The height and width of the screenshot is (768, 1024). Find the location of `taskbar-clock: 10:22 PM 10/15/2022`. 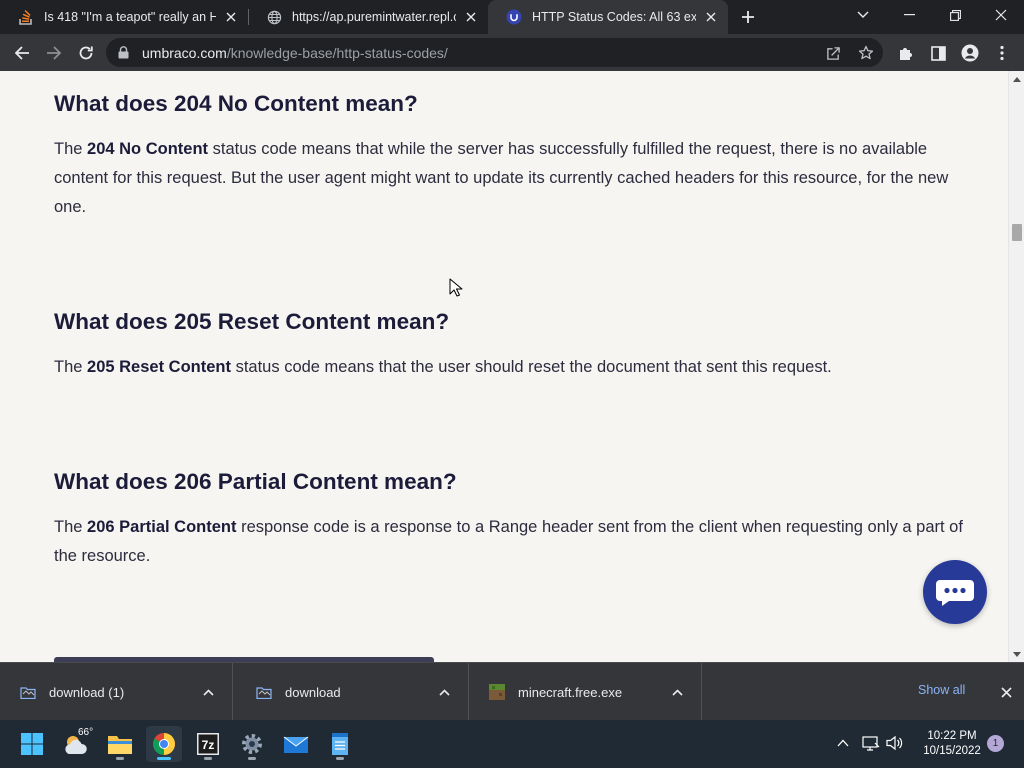

taskbar-clock: 10:22 PM 10/15/2022 is located at coordinates (952, 744).